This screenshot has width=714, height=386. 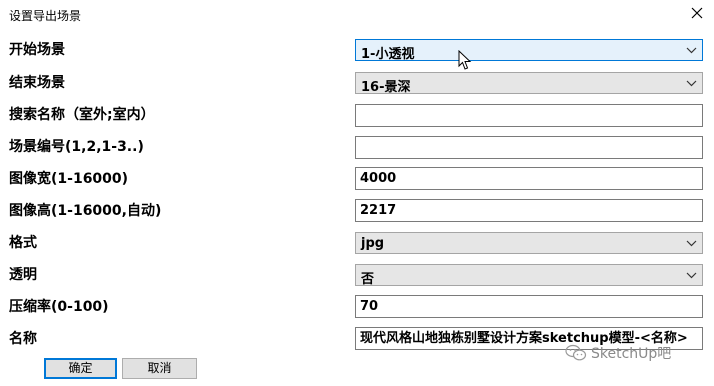 What do you see at coordinates (529, 178) in the screenshot?
I see `image-width-input: 4000` at bounding box center [529, 178].